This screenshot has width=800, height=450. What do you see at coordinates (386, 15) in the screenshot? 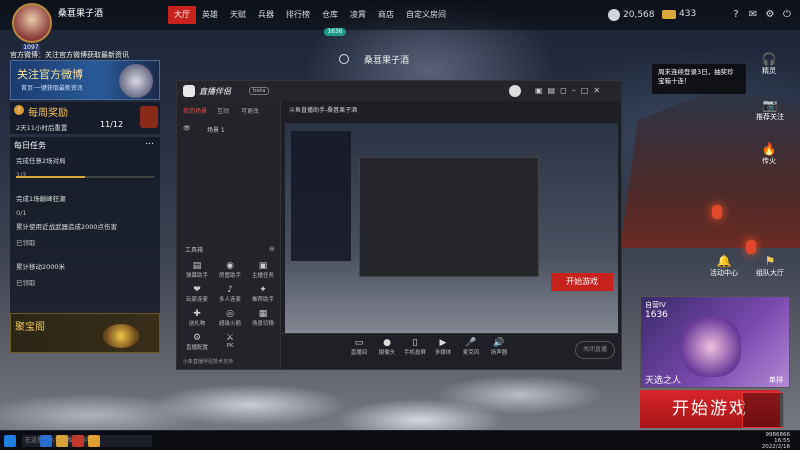
I see `tab-shop: 商店` at bounding box center [386, 15].